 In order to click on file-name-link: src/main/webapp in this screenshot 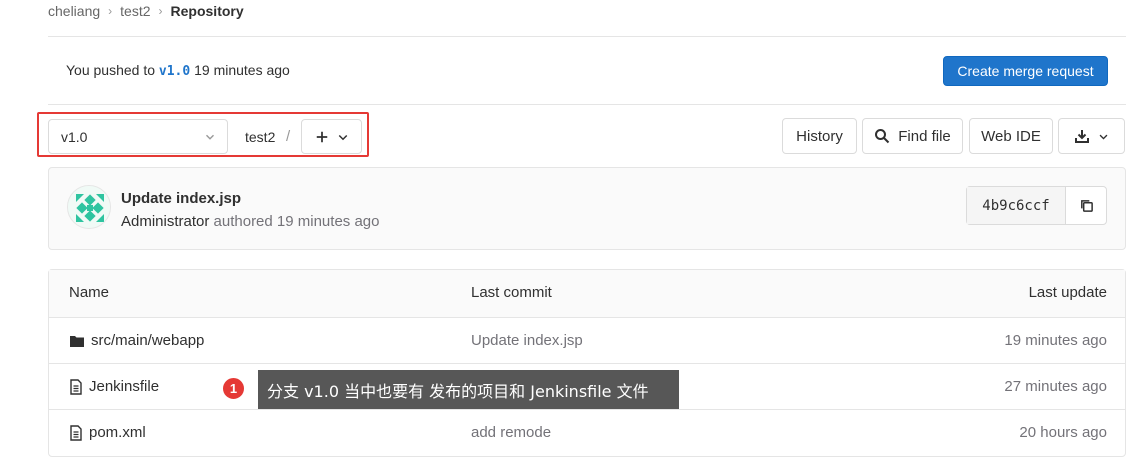, I will do `click(136, 340)`.